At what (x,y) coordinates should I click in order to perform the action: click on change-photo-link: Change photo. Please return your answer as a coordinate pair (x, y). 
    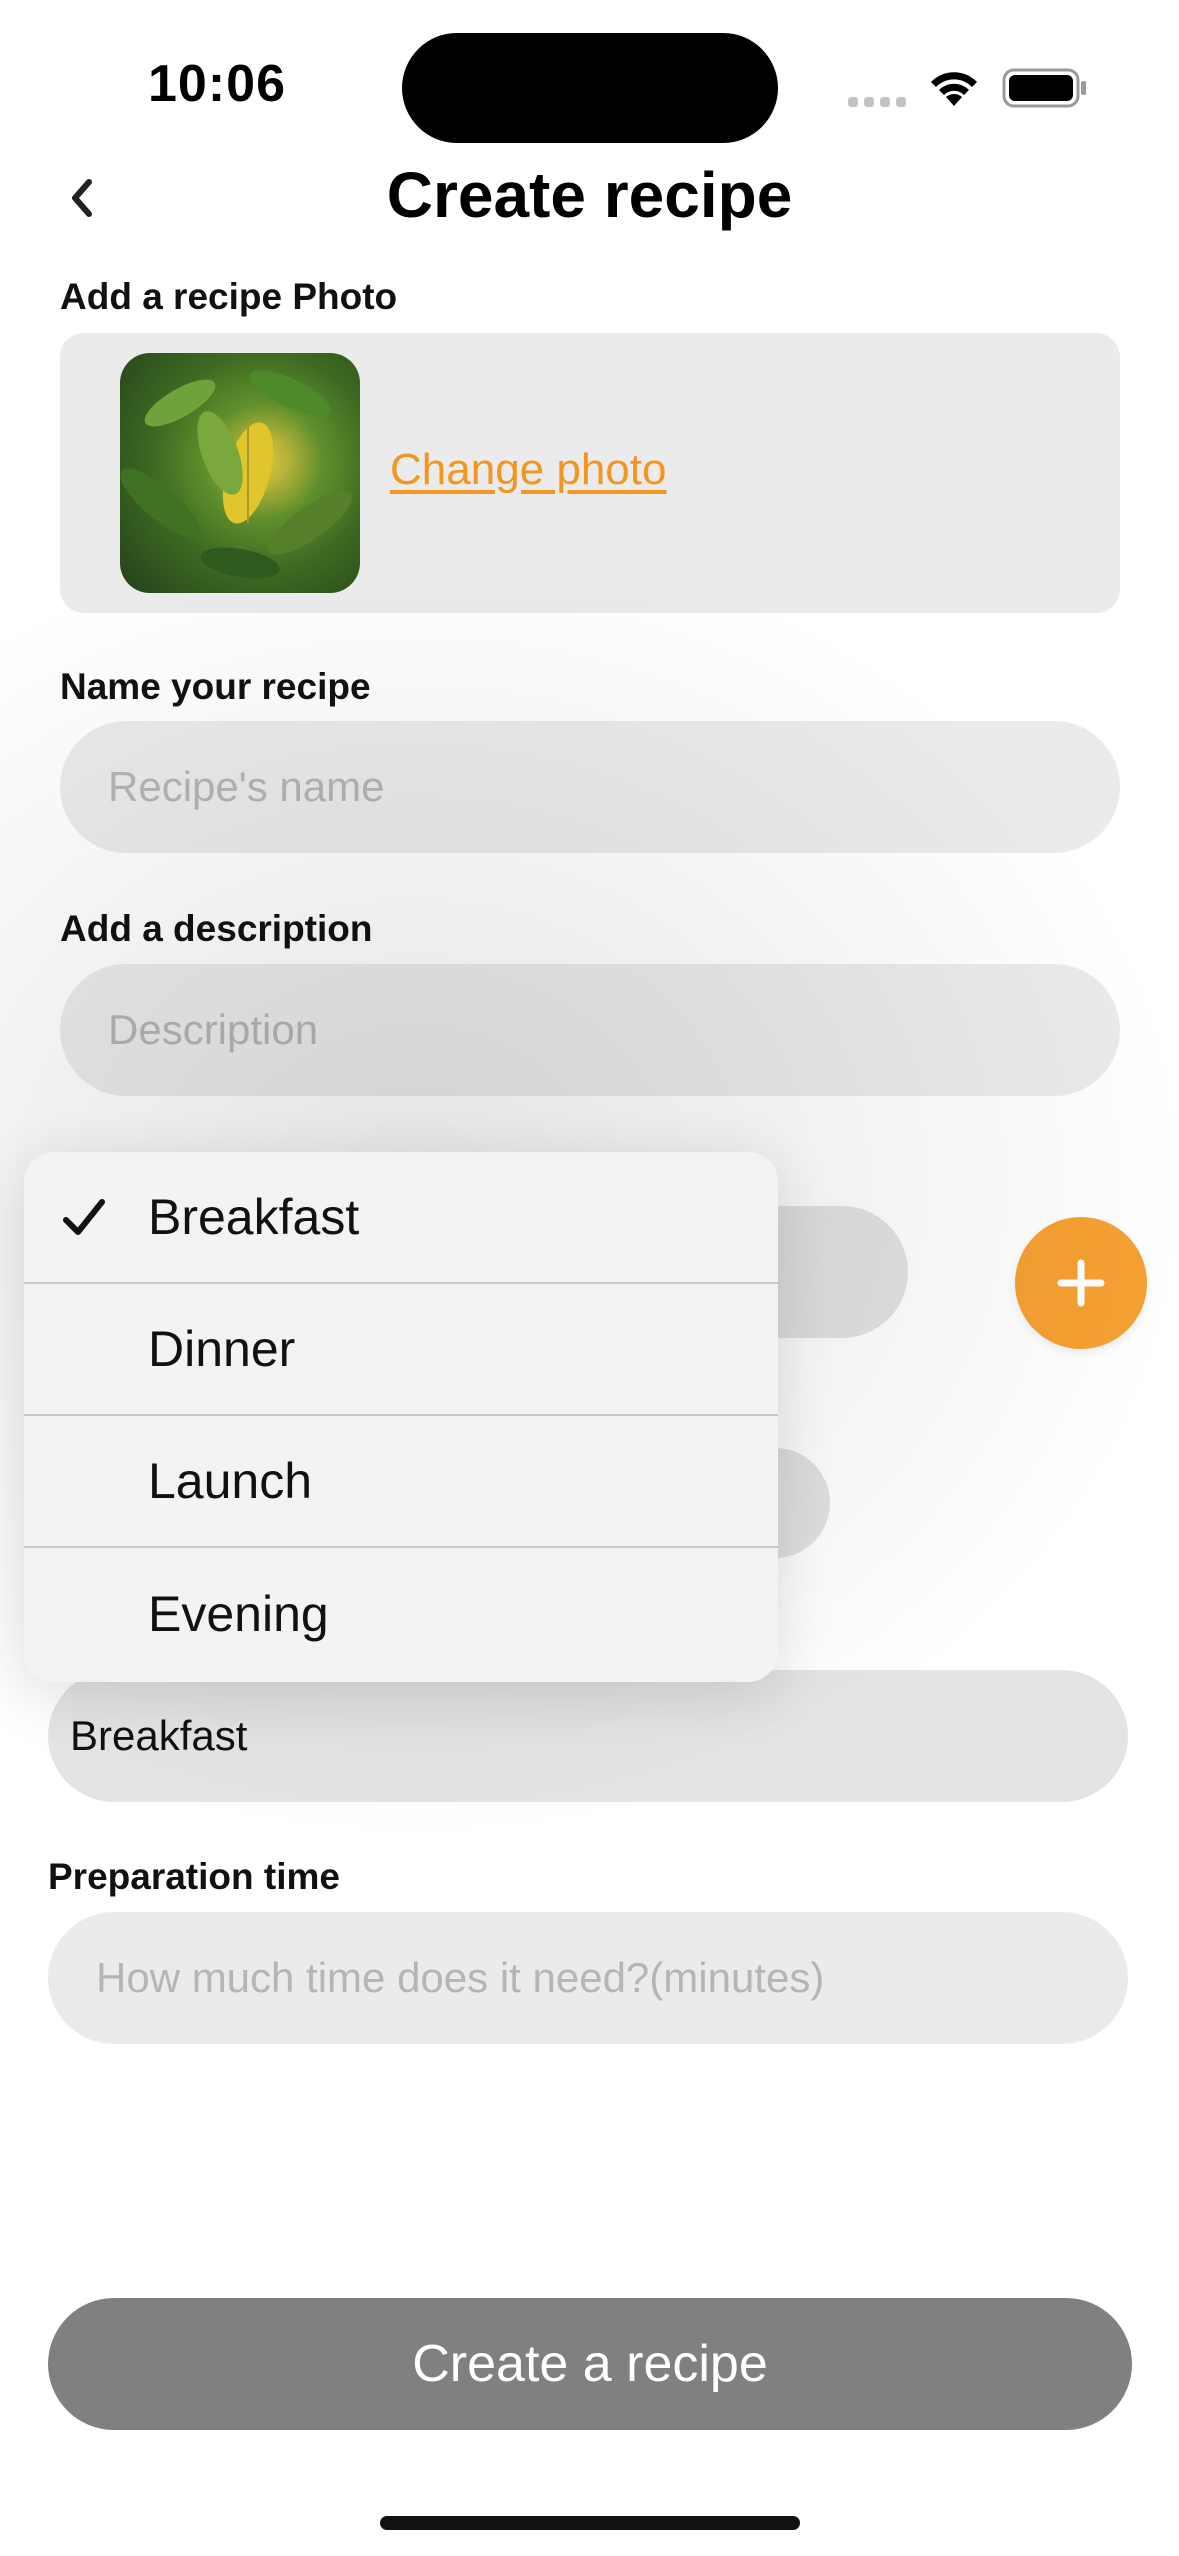
    Looking at the image, I should click on (528, 470).